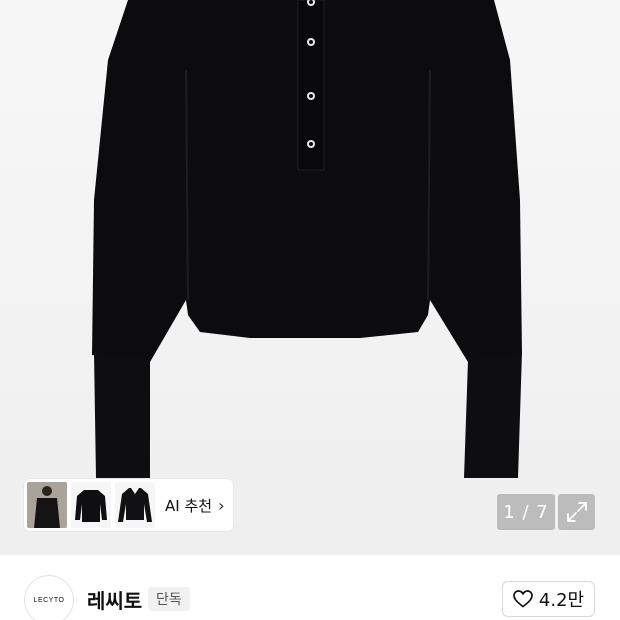 Image resolution: width=620 pixels, height=620 pixels. I want to click on exclusive-badge: 단독, so click(169, 599).